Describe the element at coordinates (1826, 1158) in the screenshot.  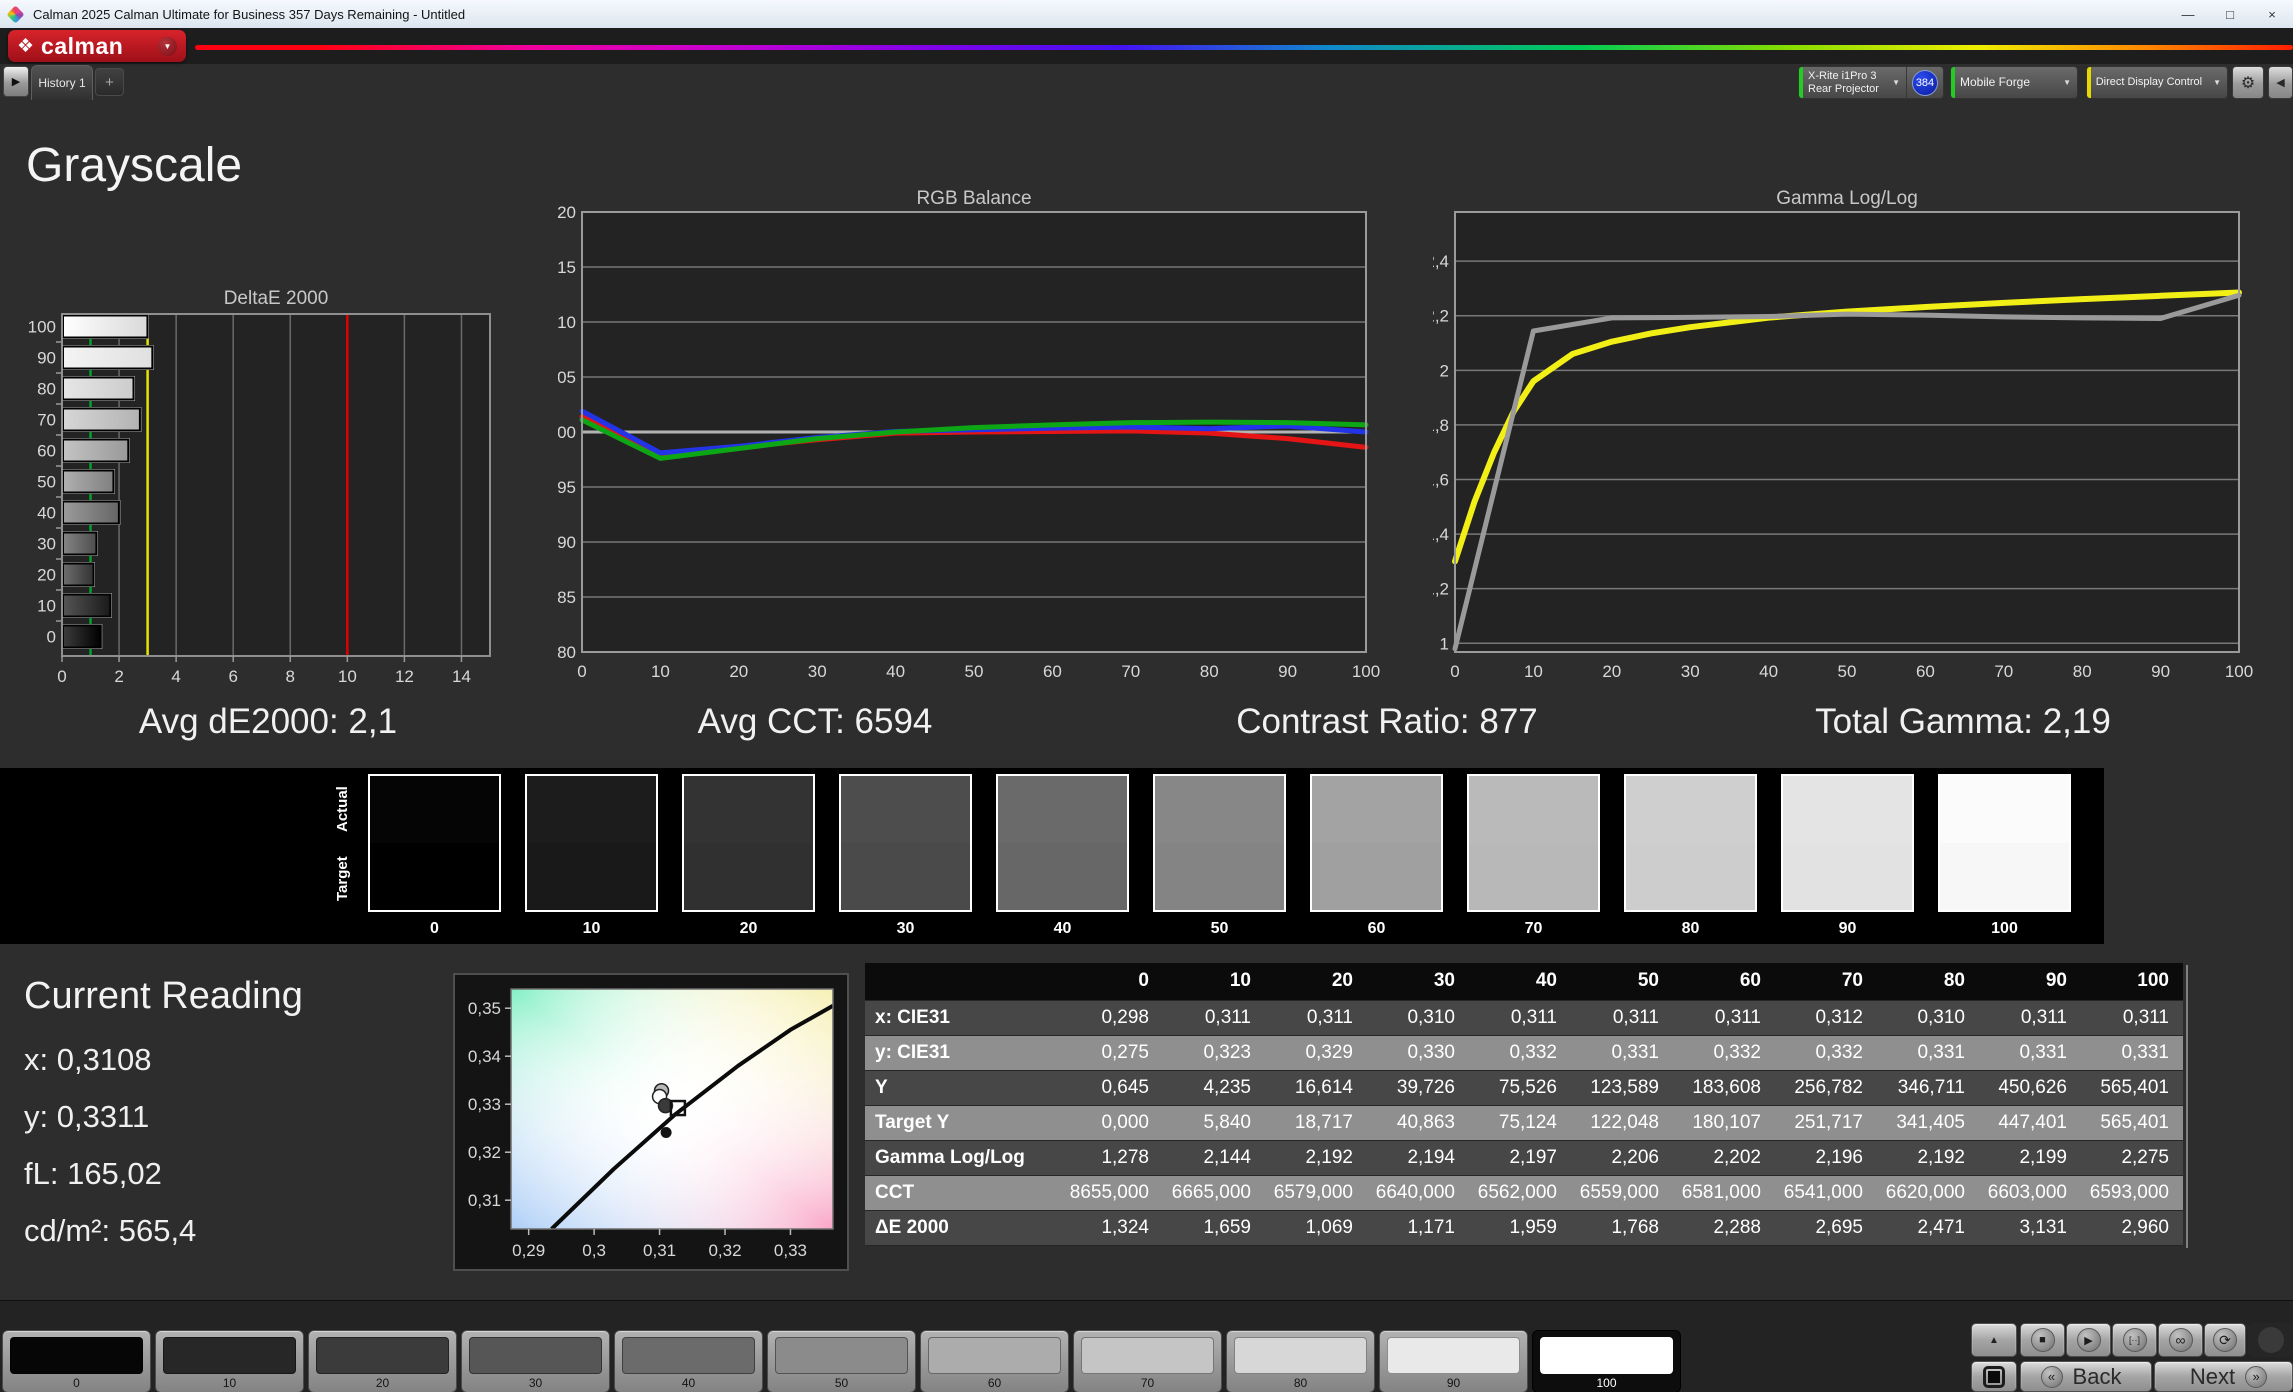
I see `table-cell: 2,196` at that location.